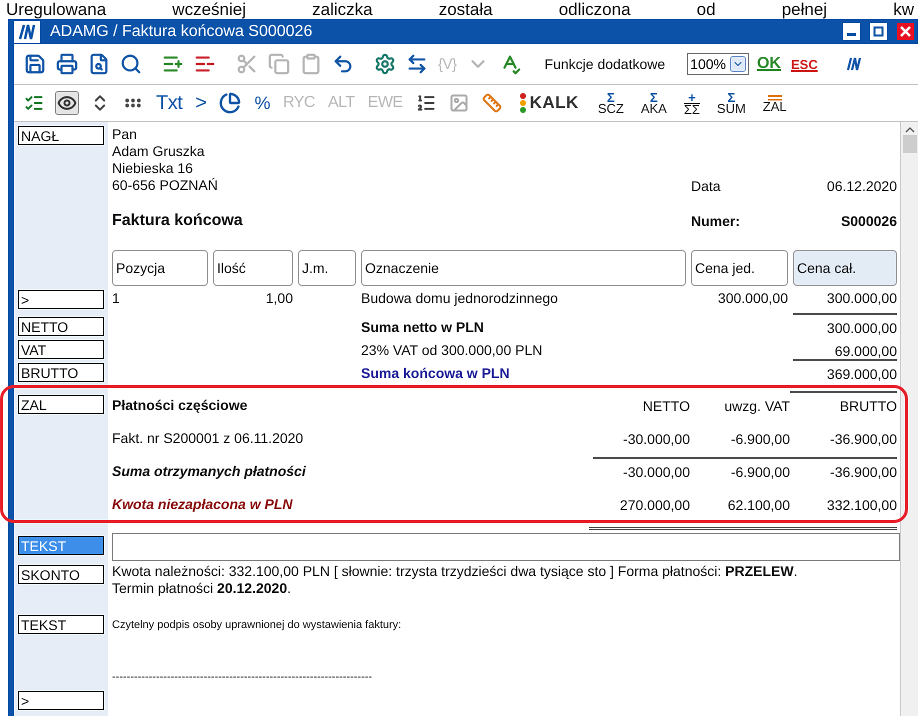 The image size is (920, 716). I want to click on payments-title: Płatności częściowe, so click(180, 405).